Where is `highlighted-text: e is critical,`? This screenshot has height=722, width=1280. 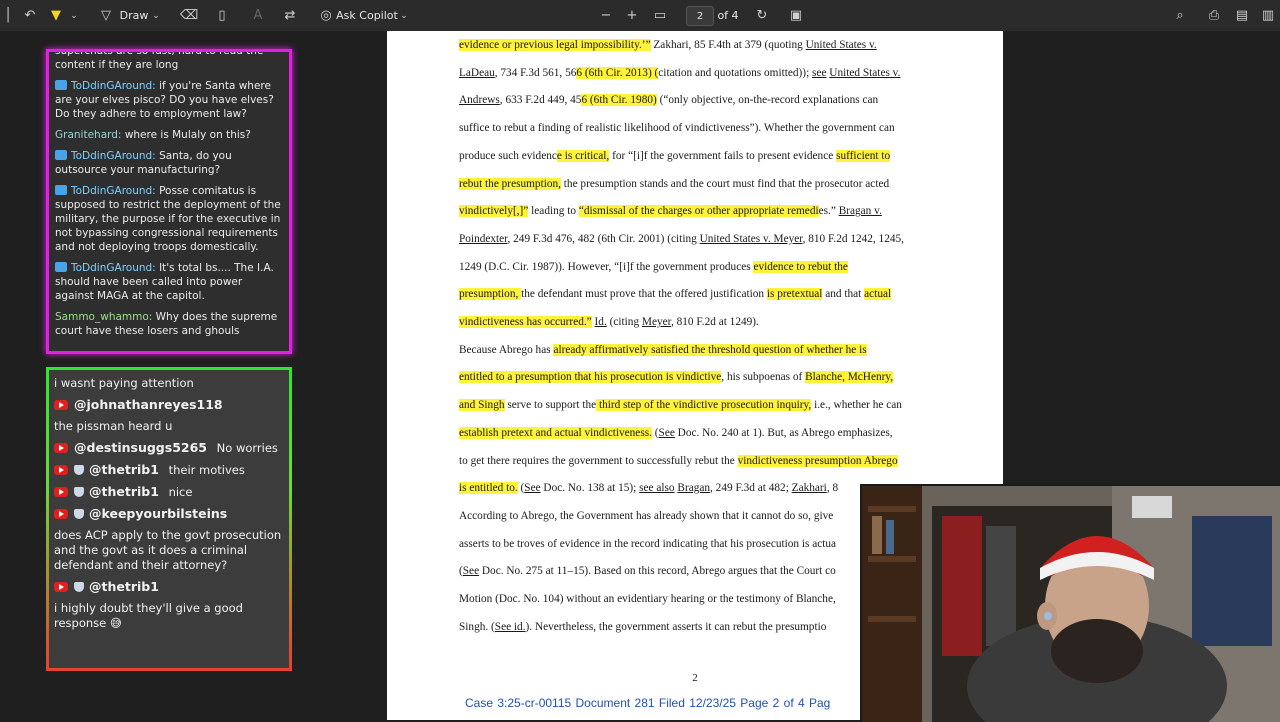 highlighted-text: e is critical, is located at coordinates (583, 155).